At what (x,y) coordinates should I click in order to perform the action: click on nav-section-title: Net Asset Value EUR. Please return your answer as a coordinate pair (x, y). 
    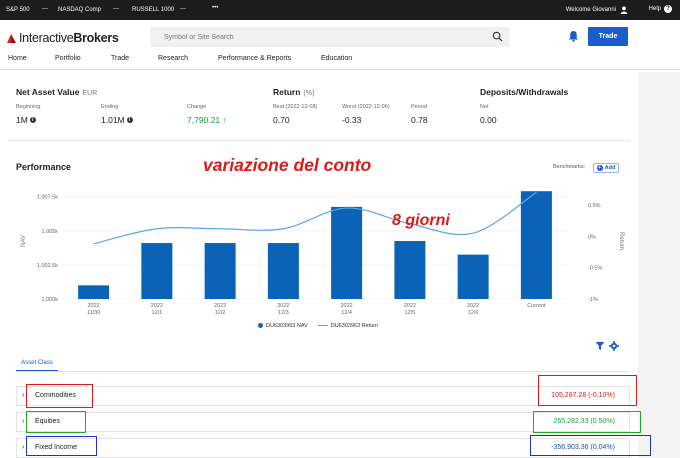
    Looking at the image, I should click on (56, 92).